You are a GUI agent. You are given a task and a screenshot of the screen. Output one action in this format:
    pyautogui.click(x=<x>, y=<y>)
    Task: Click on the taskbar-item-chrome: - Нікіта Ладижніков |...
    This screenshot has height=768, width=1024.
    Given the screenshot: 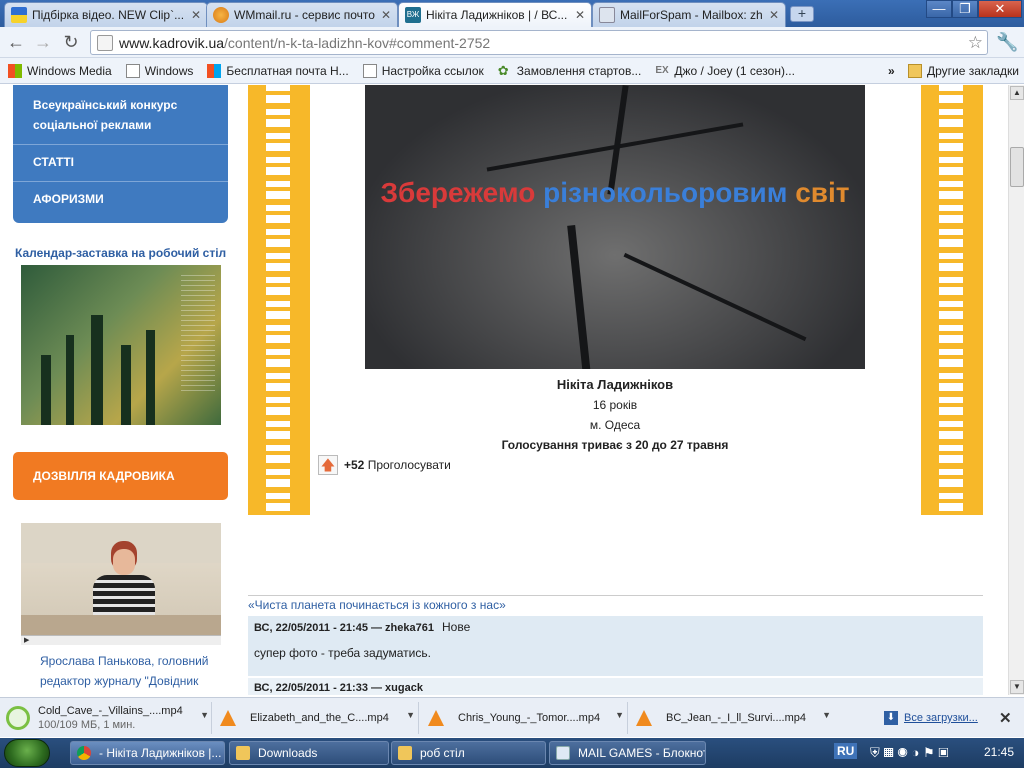 What is the action you would take?
    pyautogui.click(x=147, y=753)
    